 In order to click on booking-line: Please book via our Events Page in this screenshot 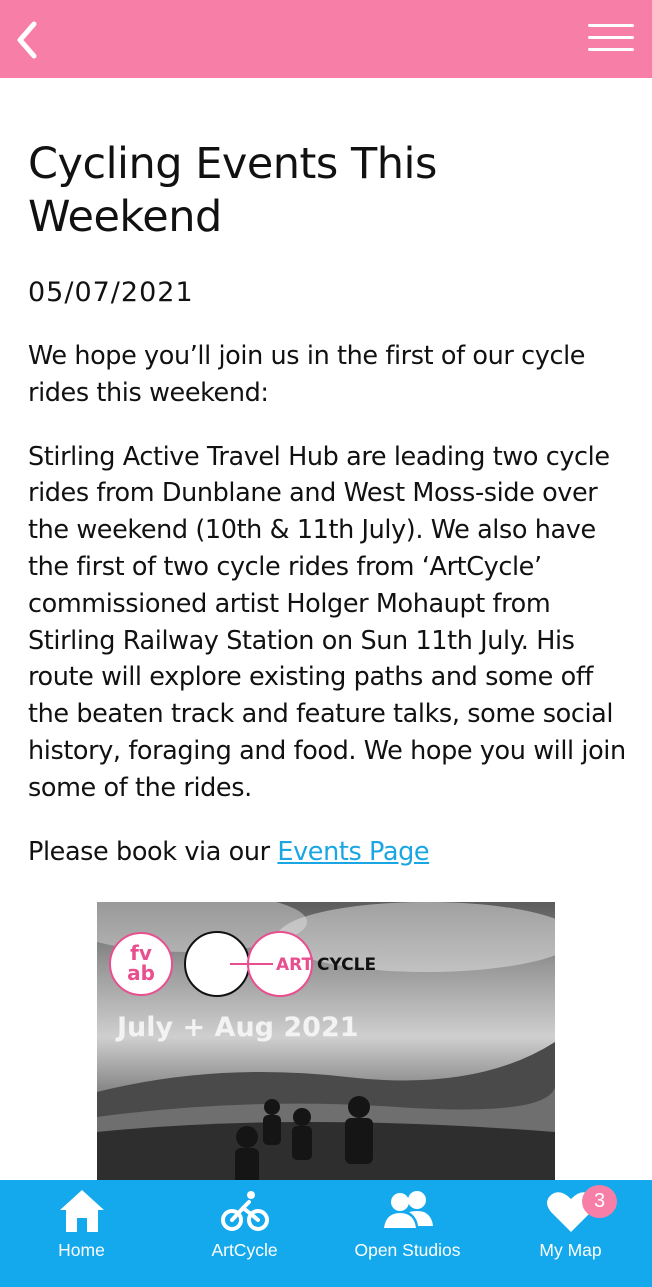, I will do `click(328, 852)`.